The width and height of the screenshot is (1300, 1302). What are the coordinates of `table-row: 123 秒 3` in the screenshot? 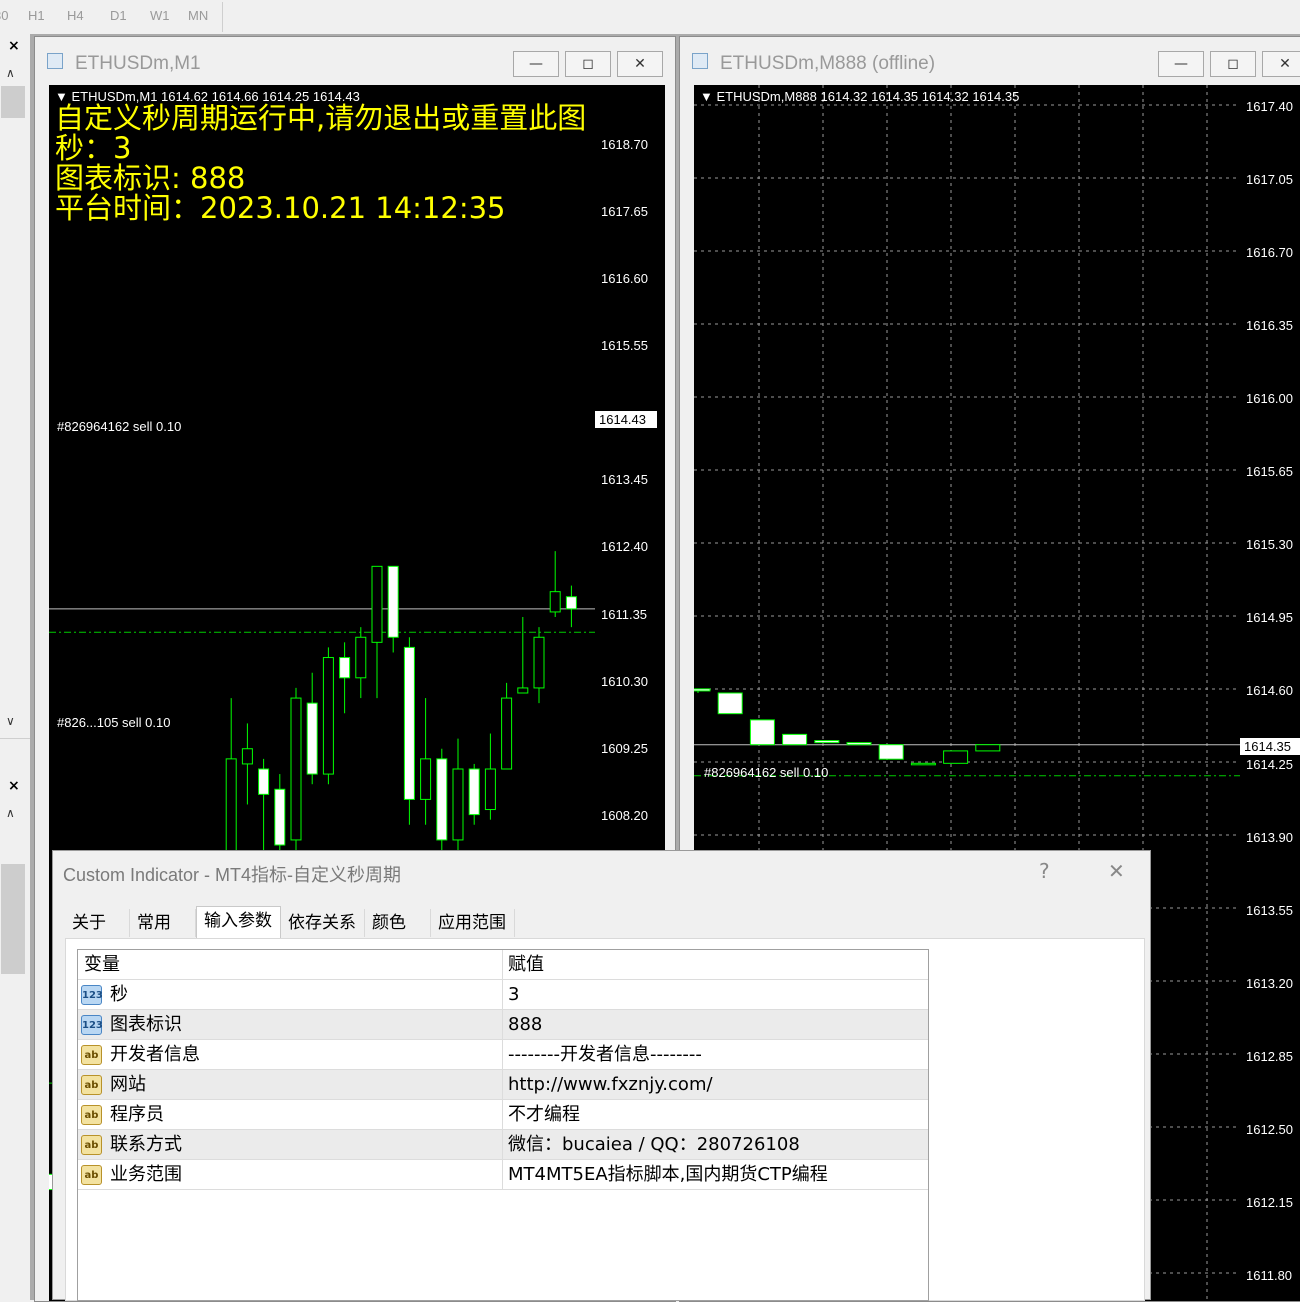 It's located at (503, 995).